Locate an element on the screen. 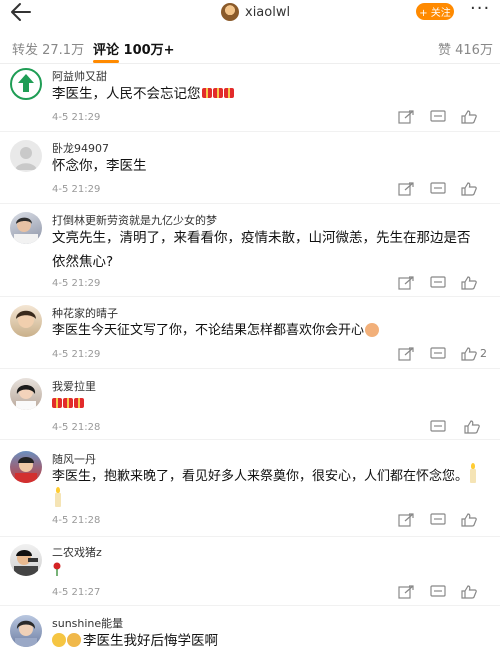  comment-time: 4-5 21:27 is located at coordinates (76, 592).